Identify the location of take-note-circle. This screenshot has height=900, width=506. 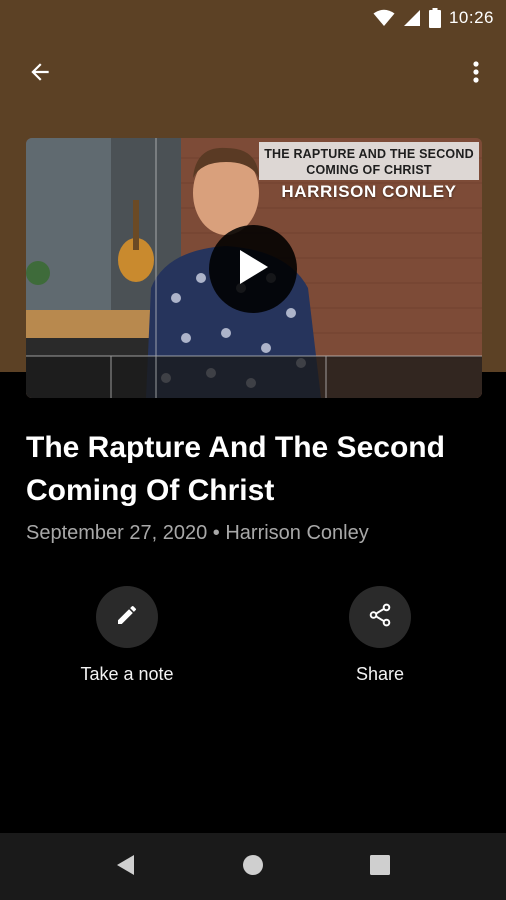
(127, 617).